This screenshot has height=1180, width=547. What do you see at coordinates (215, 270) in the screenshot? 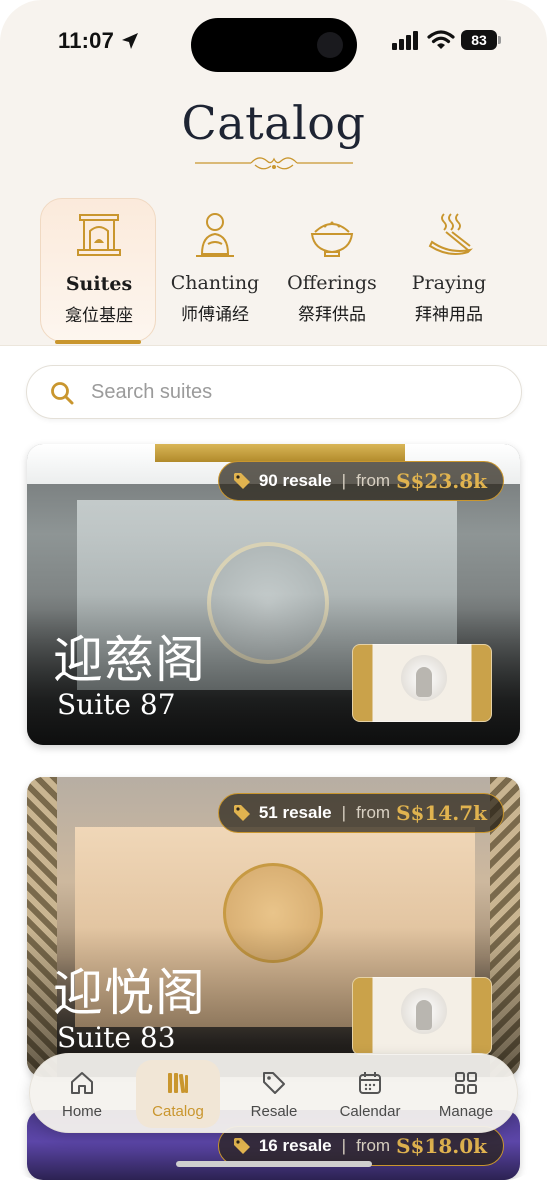
I see `category-chanting: Chanting 师傅诵经` at bounding box center [215, 270].